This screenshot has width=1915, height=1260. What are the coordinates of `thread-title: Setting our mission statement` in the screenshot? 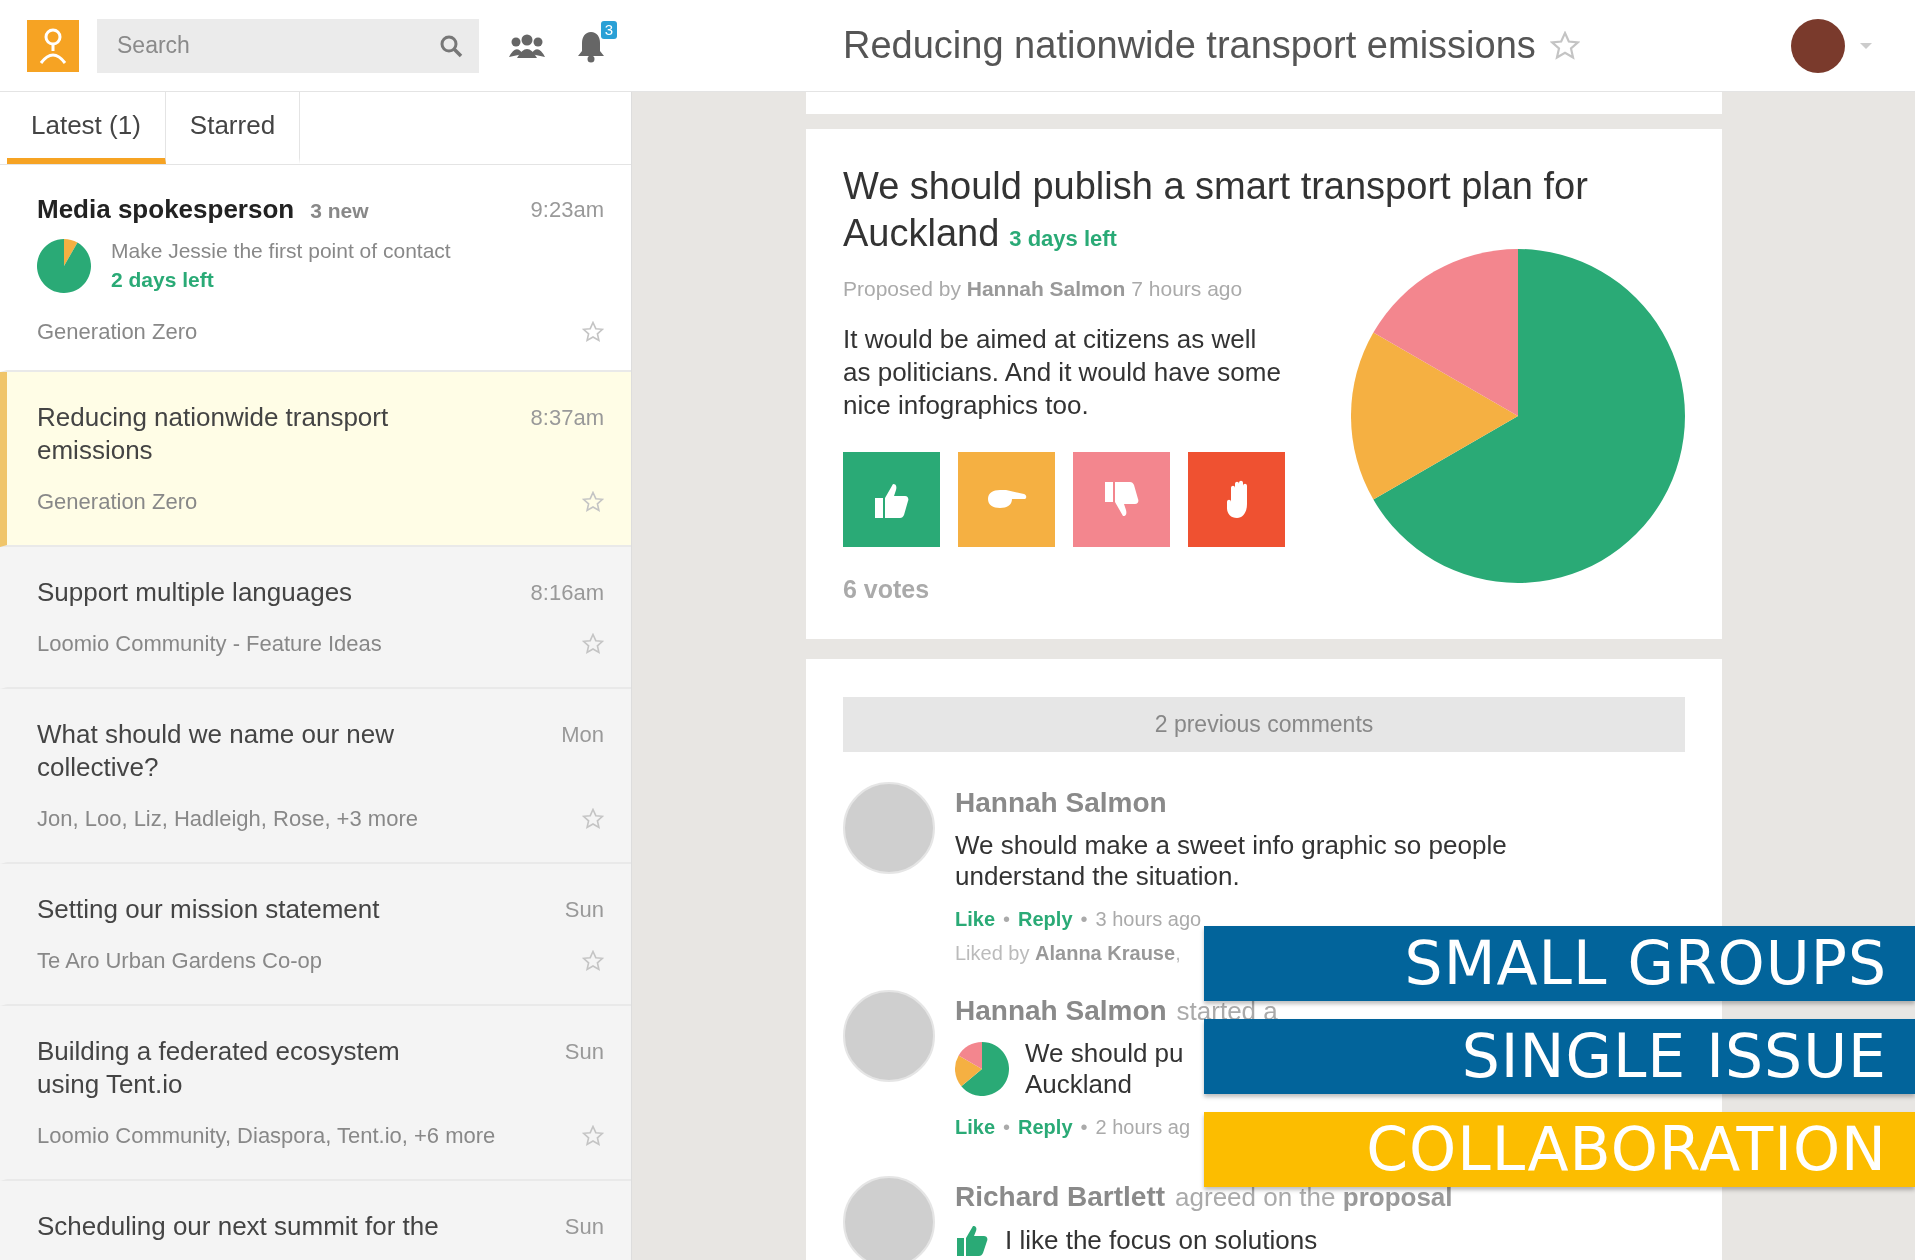 It's located at (208, 909).